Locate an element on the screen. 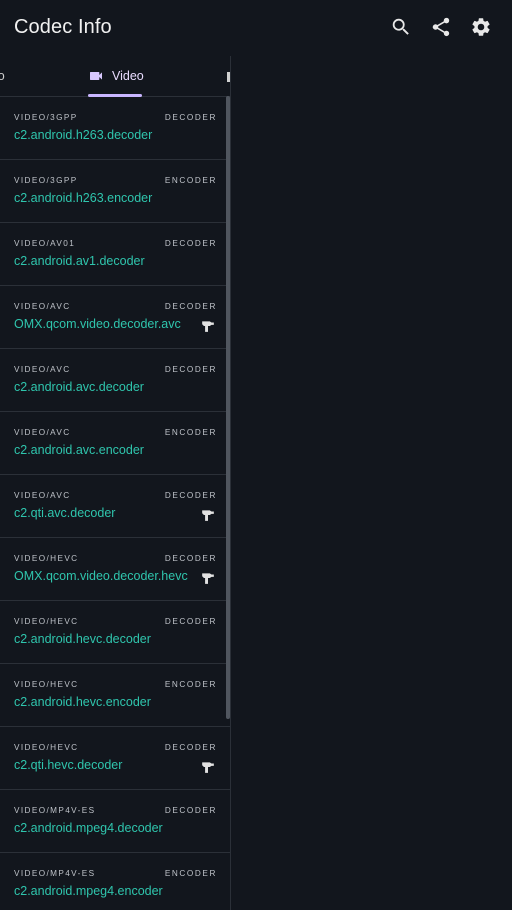 Image resolution: width=512 pixels, height=910 pixels. codec-row: VIDEO/3GPP DECODER c2.android.h263.decoder is located at coordinates (115, 128).